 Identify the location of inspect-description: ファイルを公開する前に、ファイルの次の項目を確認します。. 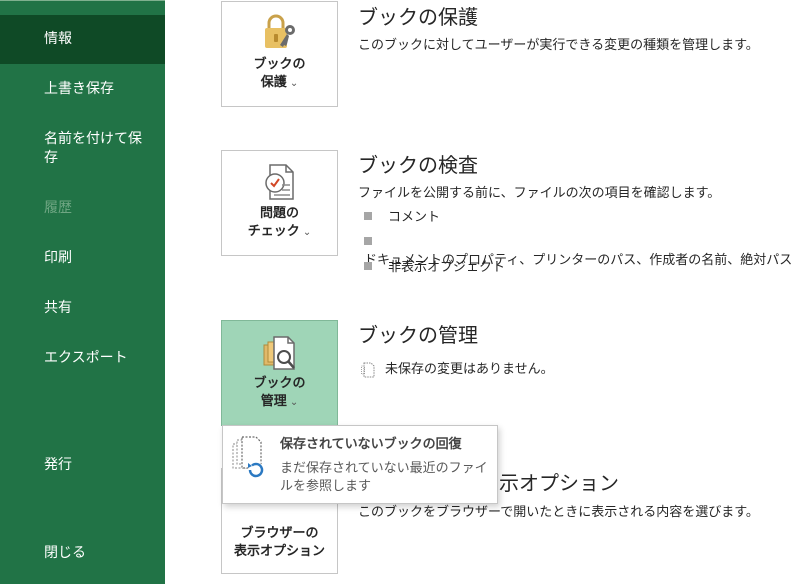
(539, 193).